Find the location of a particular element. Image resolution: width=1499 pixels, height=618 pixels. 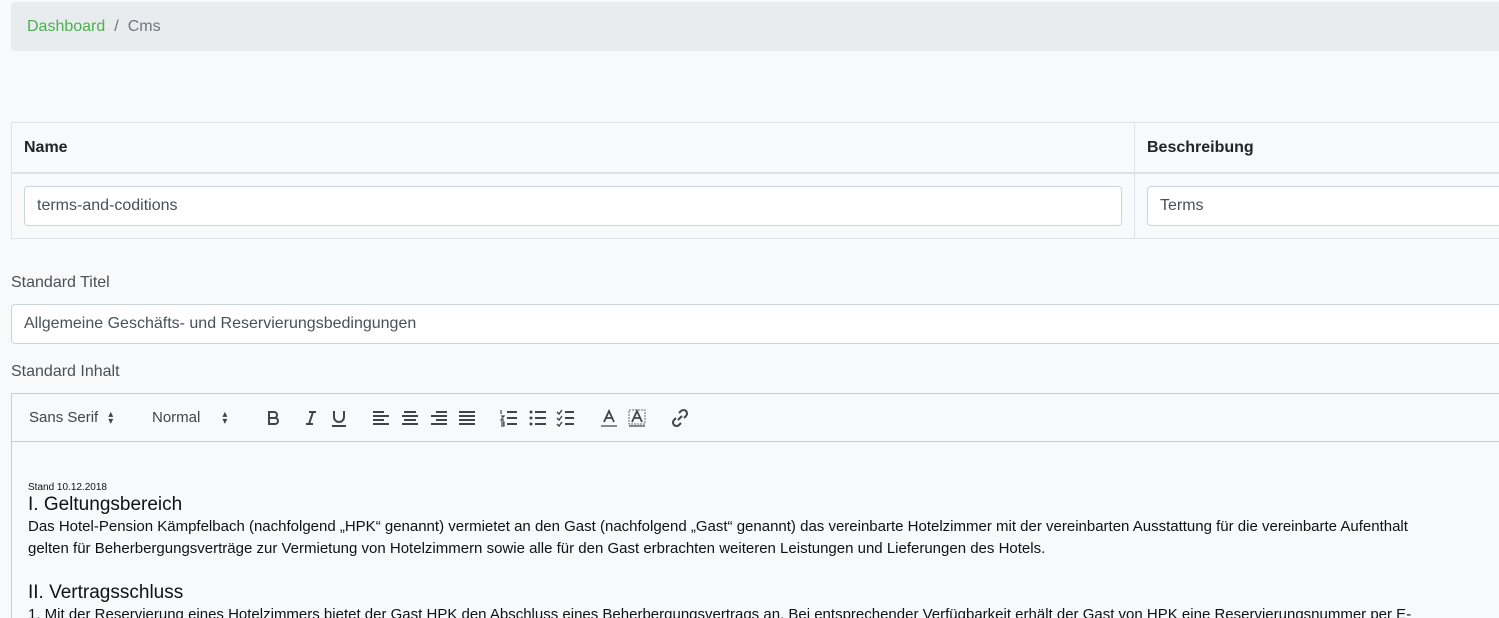

beschreibung-header: Beschreibung is located at coordinates (1317, 148).